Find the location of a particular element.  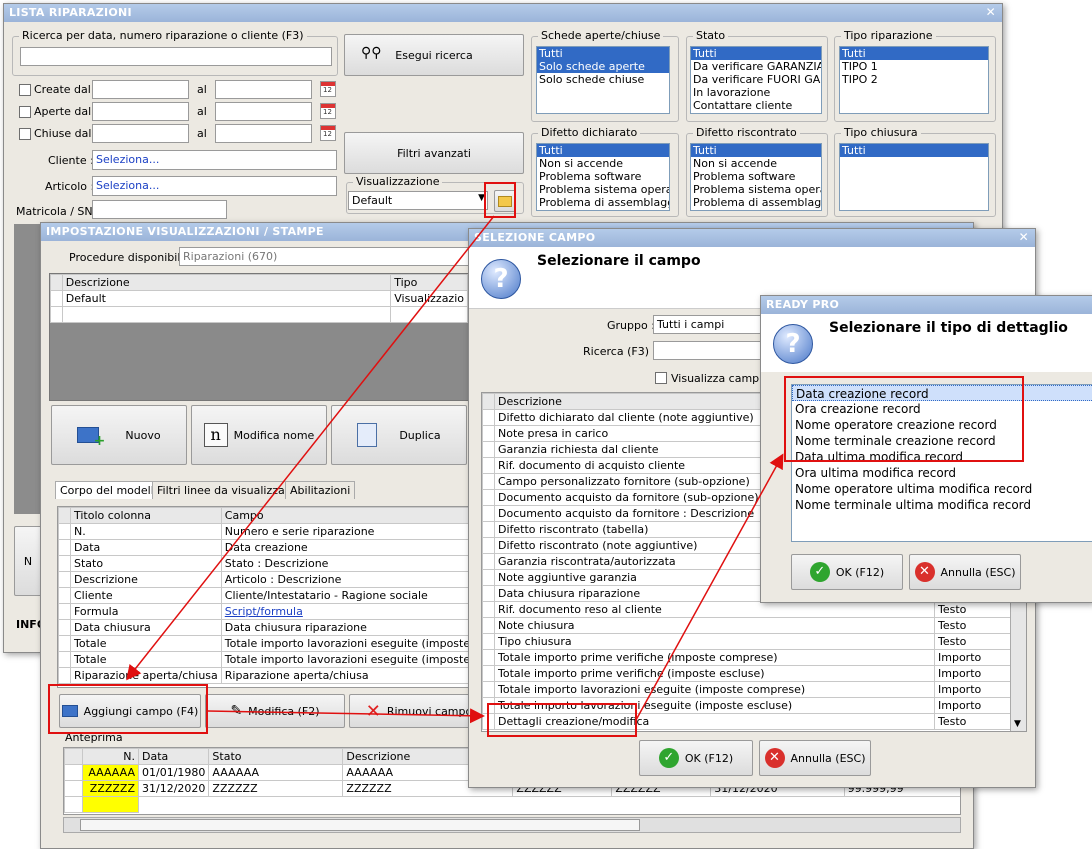

created-checkbox is located at coordinates (25, 90).